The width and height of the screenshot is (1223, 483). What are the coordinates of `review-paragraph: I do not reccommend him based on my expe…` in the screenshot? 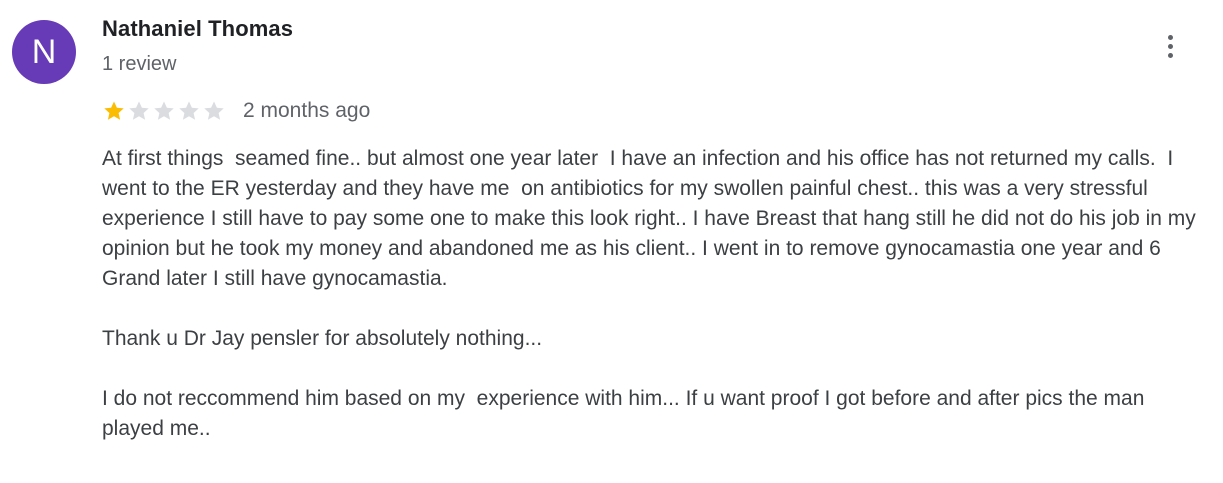 It's located at (626, 413).